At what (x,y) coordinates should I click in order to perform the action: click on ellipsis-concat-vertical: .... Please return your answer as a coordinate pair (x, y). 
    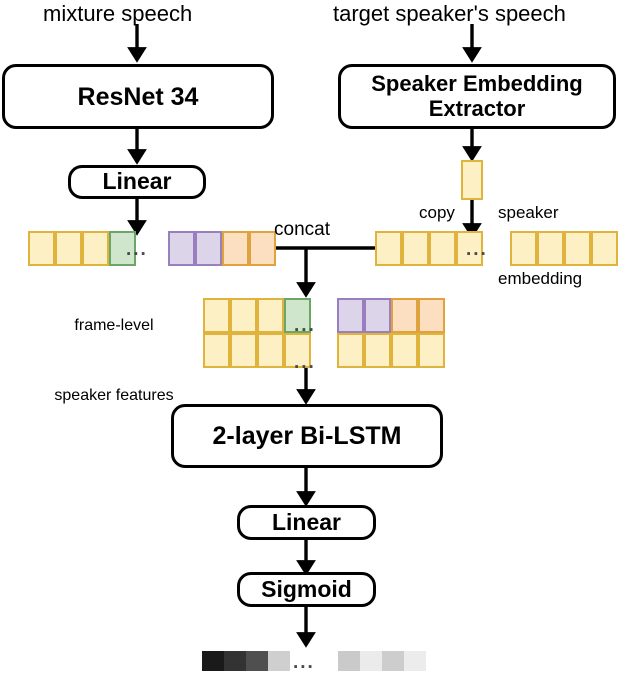
    Looking at the image, I should click on (305, 362).